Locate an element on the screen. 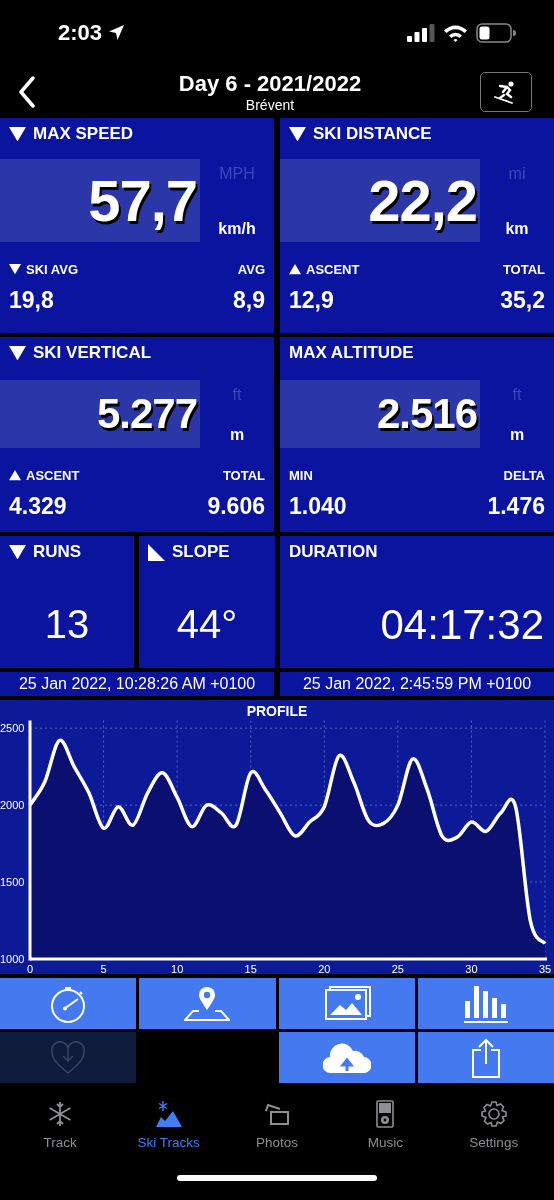 The image size is (554, 1200). stopwatch-button is located at coordinates (68, 1003).